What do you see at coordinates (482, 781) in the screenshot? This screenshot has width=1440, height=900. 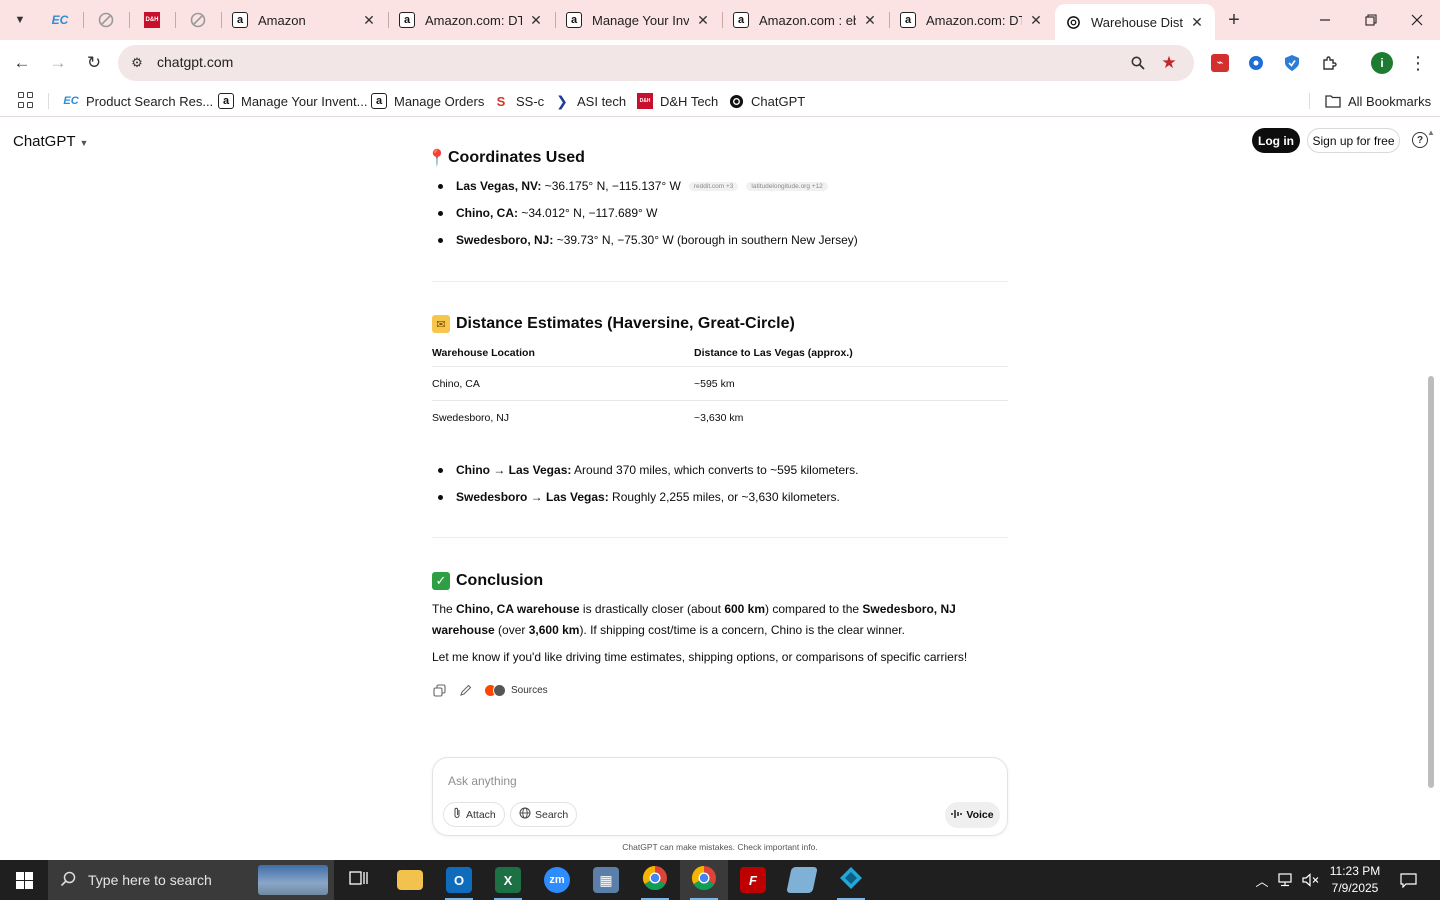 I see `composer-input: Ask anything` at bounding box center [482, 781].